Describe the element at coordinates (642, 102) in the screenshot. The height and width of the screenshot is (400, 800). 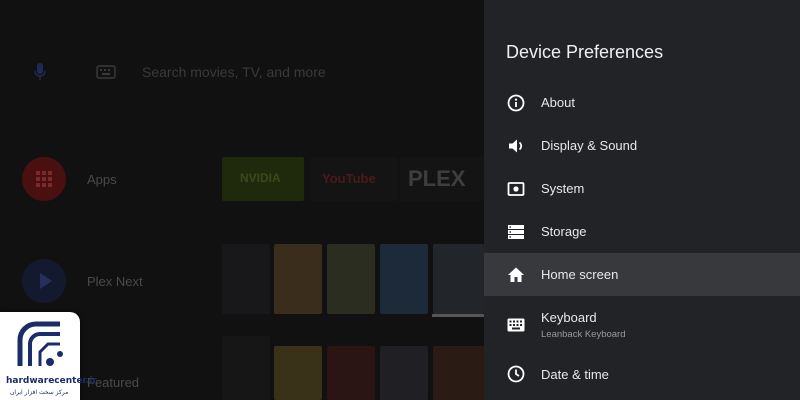
I see `menu-item-about: About` at that location.